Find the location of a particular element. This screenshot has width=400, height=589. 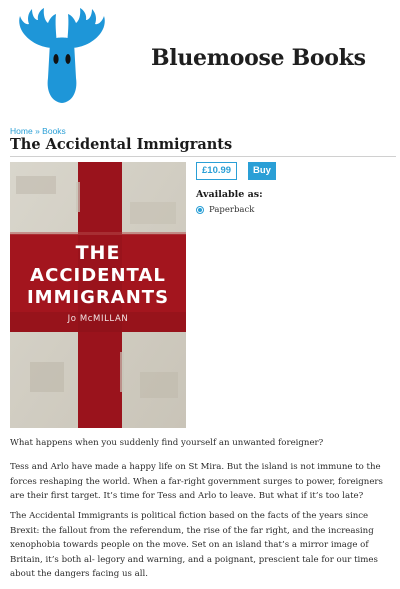

cover-author: Jo McMILLAN is located at coordinates (98, 319).